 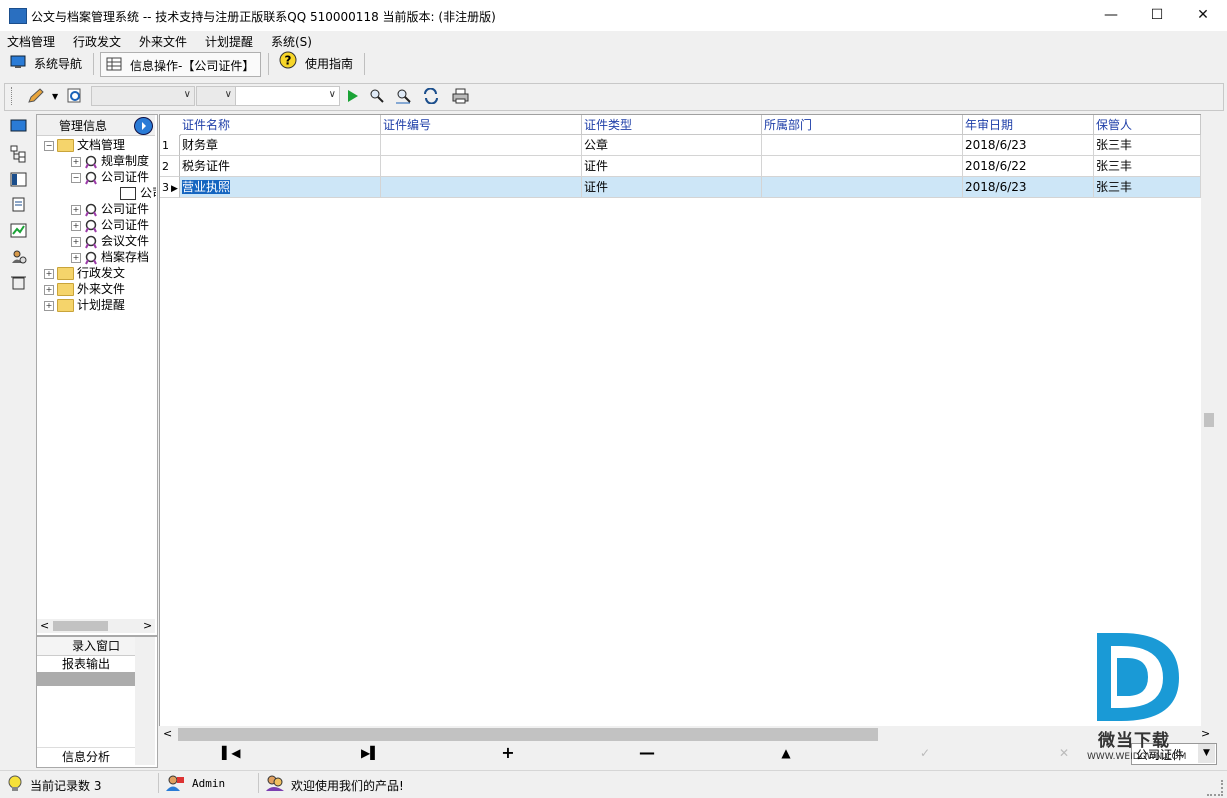 What do you see at coordinates (18, 154) in the screenshot?
I see `org-tree-icon` at bounding box center [18, 154].